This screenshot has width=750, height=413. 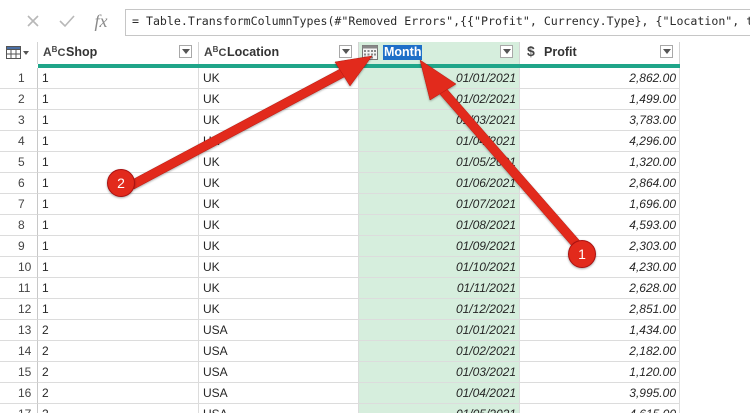 I want to click on calendar-icon, so click(x=370, y=54).